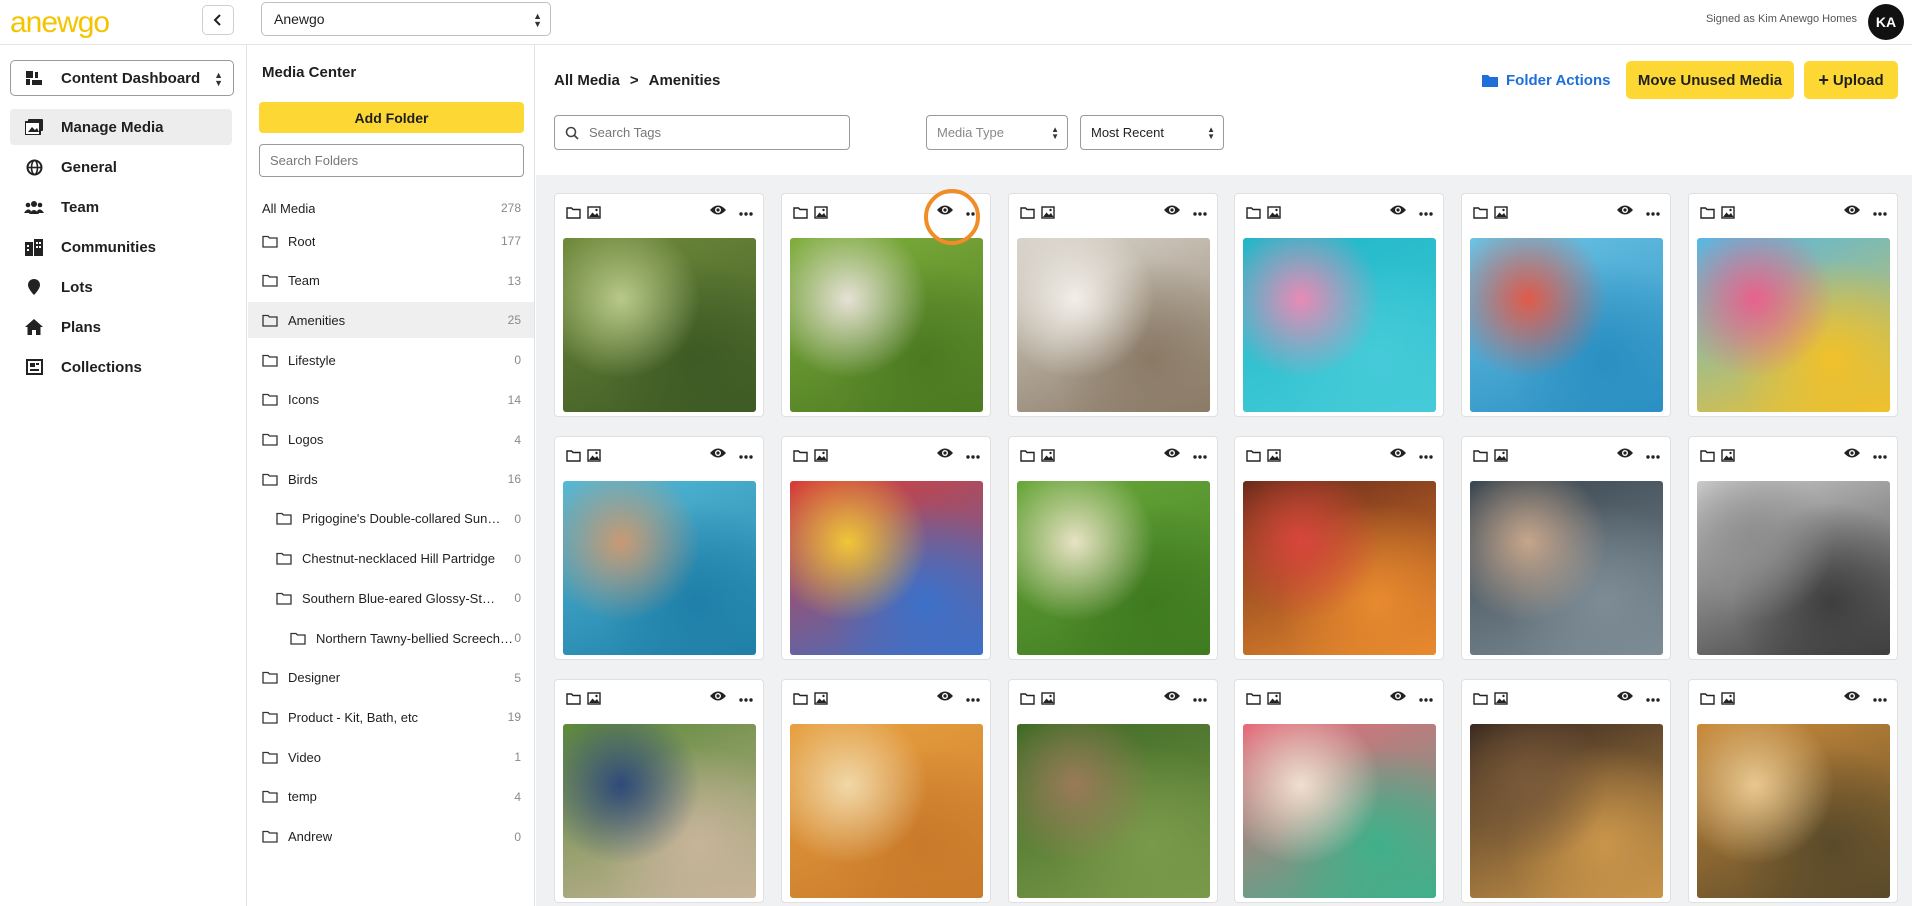  Describe the element at coordinates (218, 20) in the screenshot. I see `collapse-sidebar-button` at that location.